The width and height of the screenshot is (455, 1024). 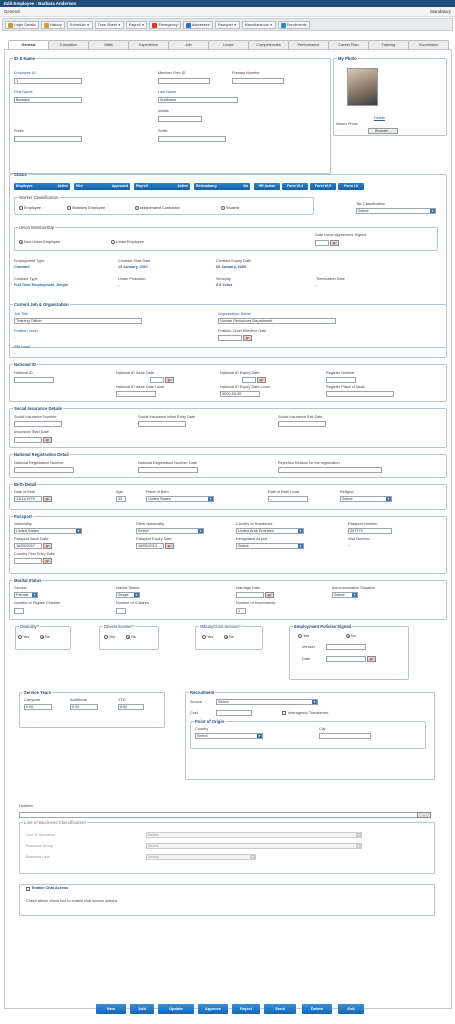 What do you see at coordinates (240, 394) in the screenshot?
I see `expiry-local-input: 0000-00-00` at bounding box center [240, 394].